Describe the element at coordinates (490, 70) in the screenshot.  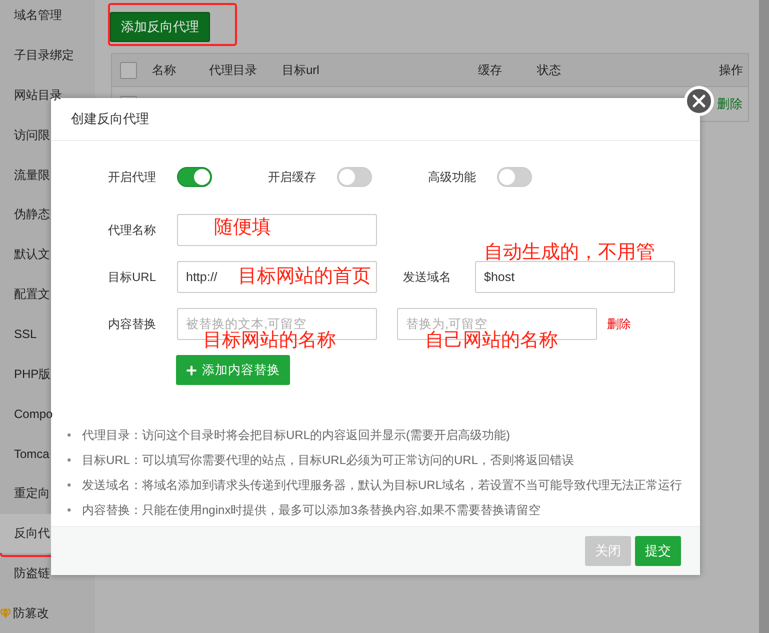
I see `column-header: 缓存` at that location.